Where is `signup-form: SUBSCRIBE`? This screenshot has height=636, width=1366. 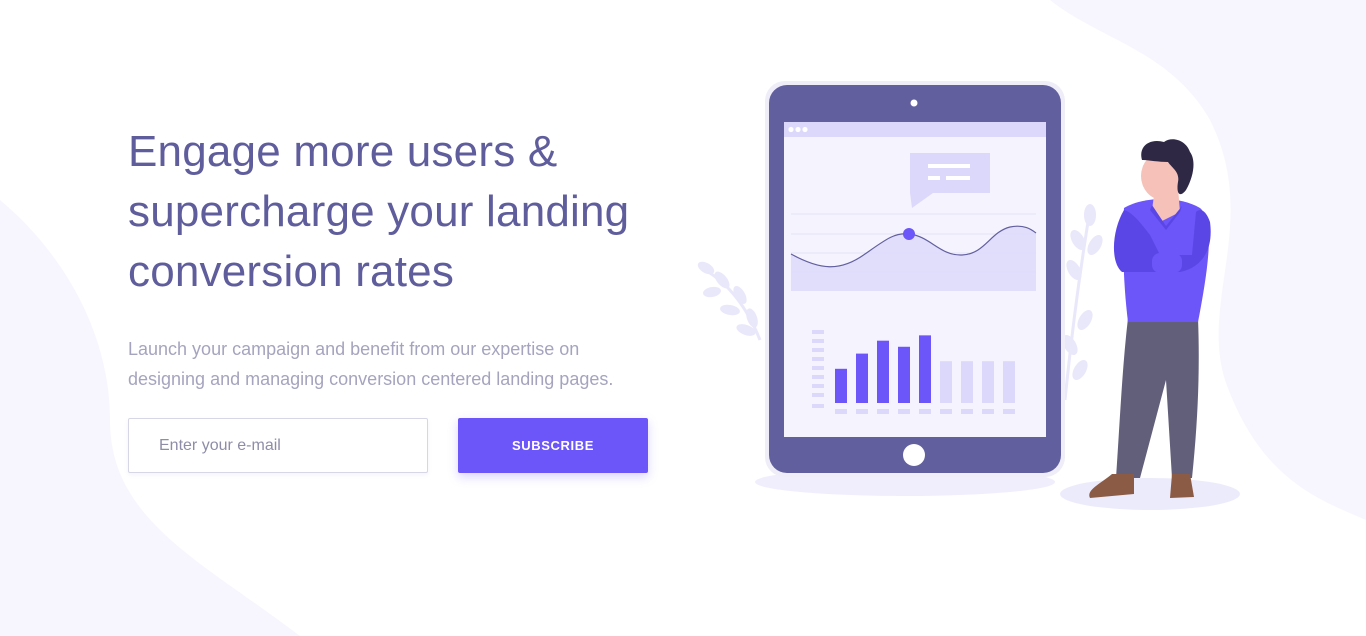 signup-form: SUBSCRIBE is located at coordinates (388, 445).